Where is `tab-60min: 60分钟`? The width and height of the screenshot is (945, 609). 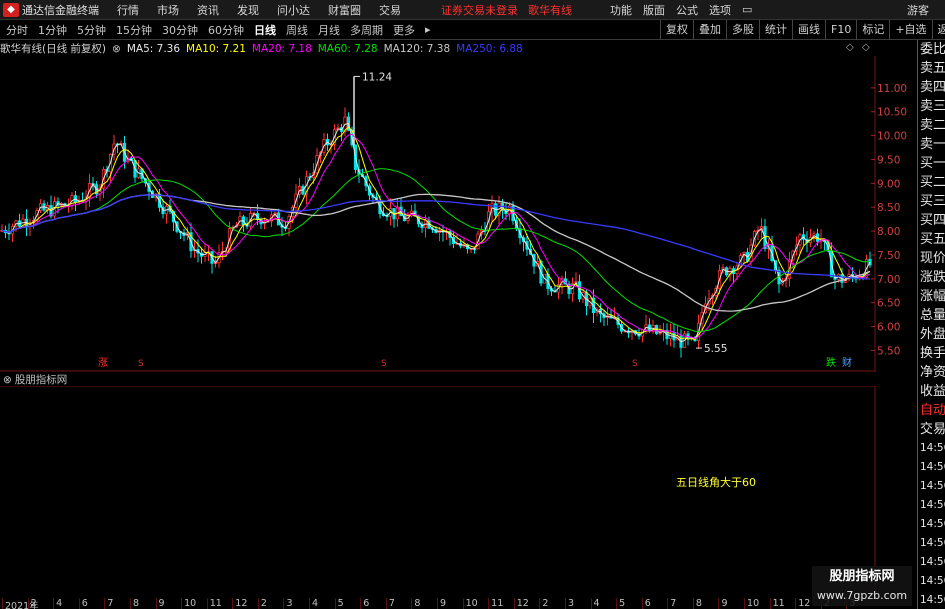
tab-60min: 60分钟 is located at coordinates (226, 30).